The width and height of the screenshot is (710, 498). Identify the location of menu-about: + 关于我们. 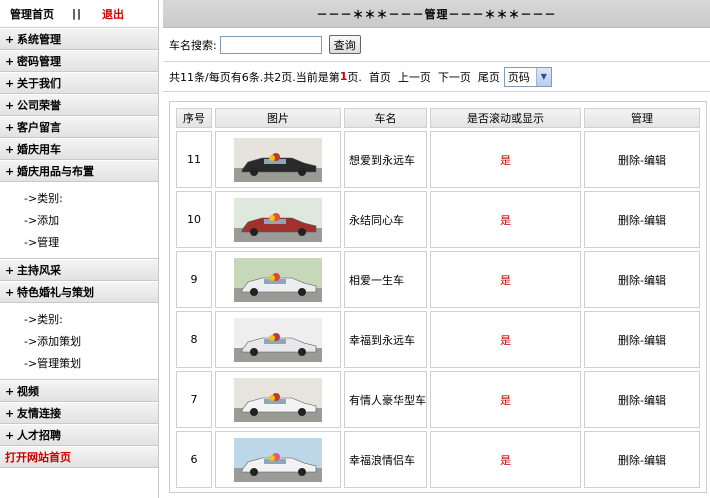
(79, 83).